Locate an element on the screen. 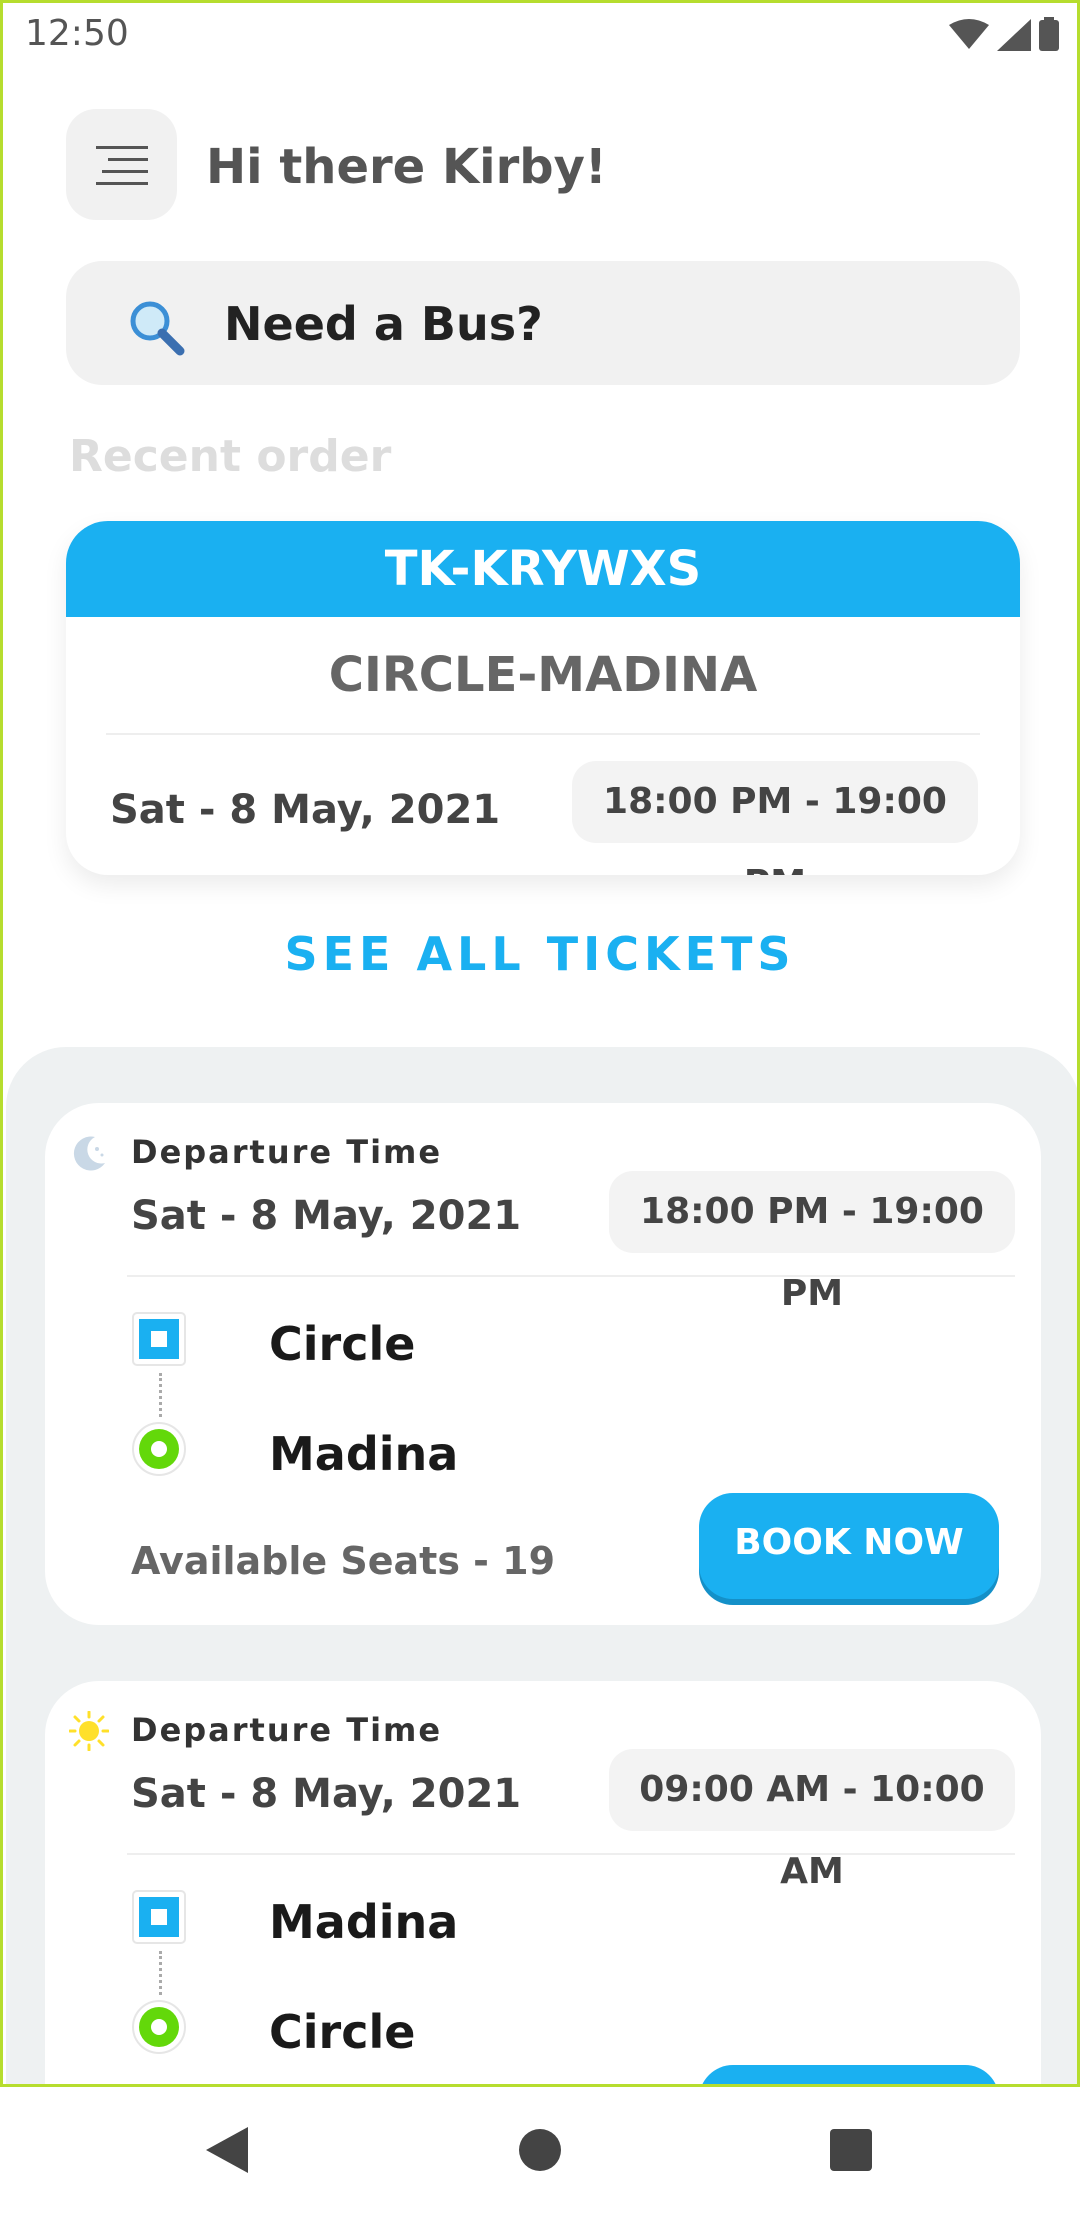 This screenshot has width=1080, height=2220. navigation-bar is located at coordinates (540, 2153).